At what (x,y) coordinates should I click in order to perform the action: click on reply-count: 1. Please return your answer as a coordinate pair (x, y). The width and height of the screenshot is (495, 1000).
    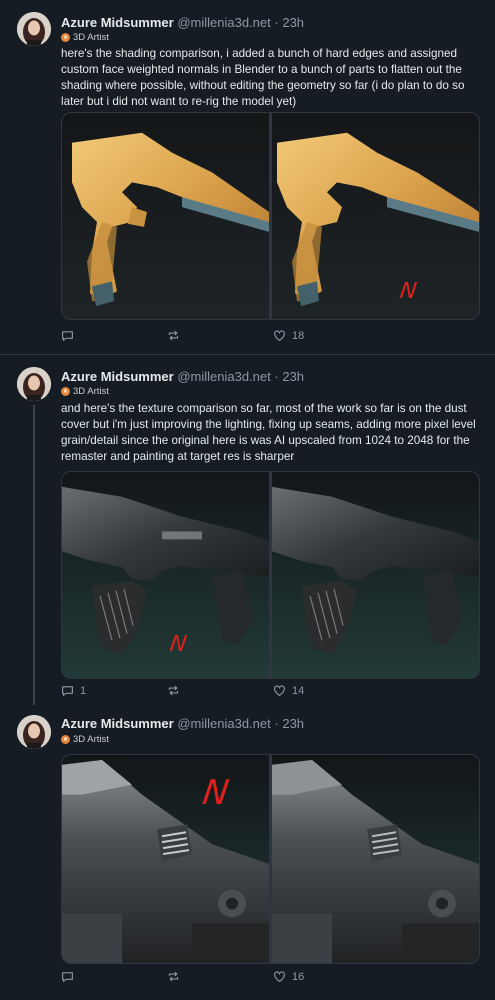
    Looking at the image, I should click on (83, 690).